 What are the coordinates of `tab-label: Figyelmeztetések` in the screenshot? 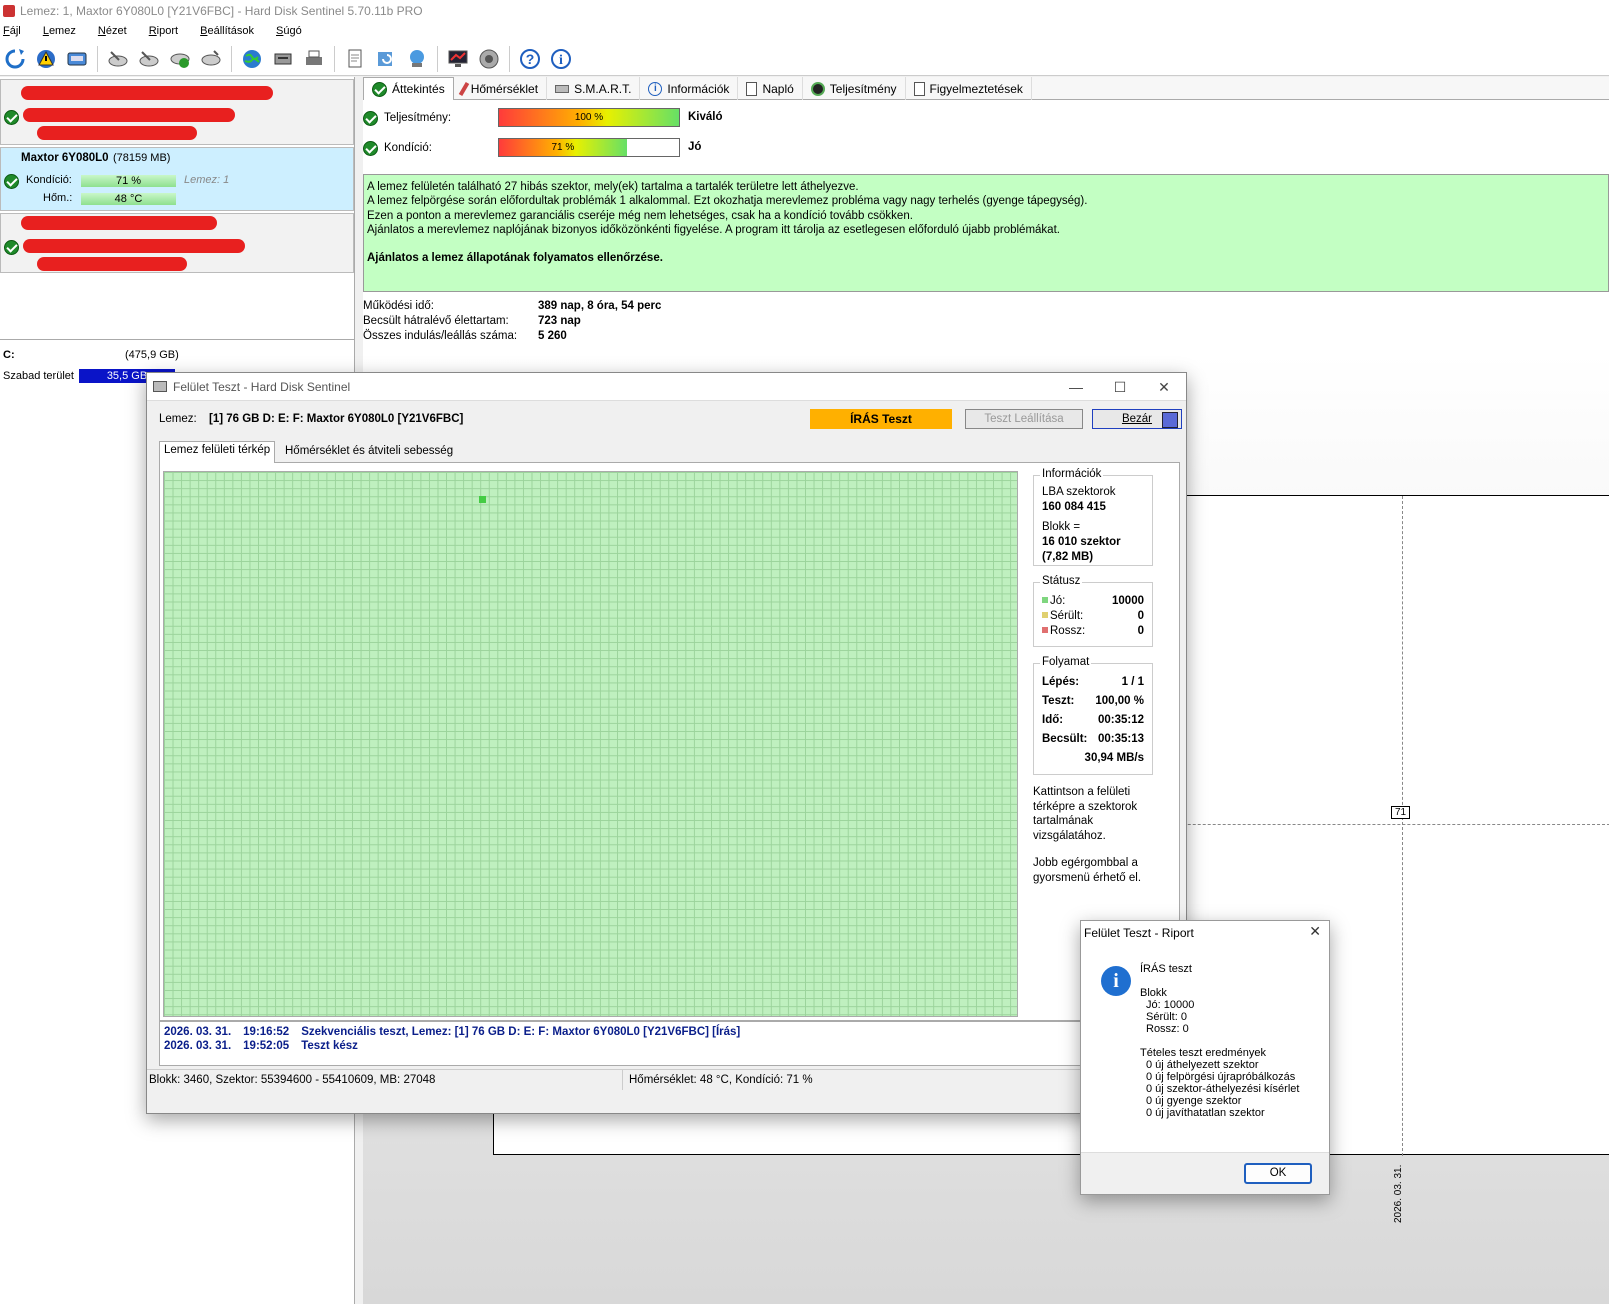 It's located at (976, 88).